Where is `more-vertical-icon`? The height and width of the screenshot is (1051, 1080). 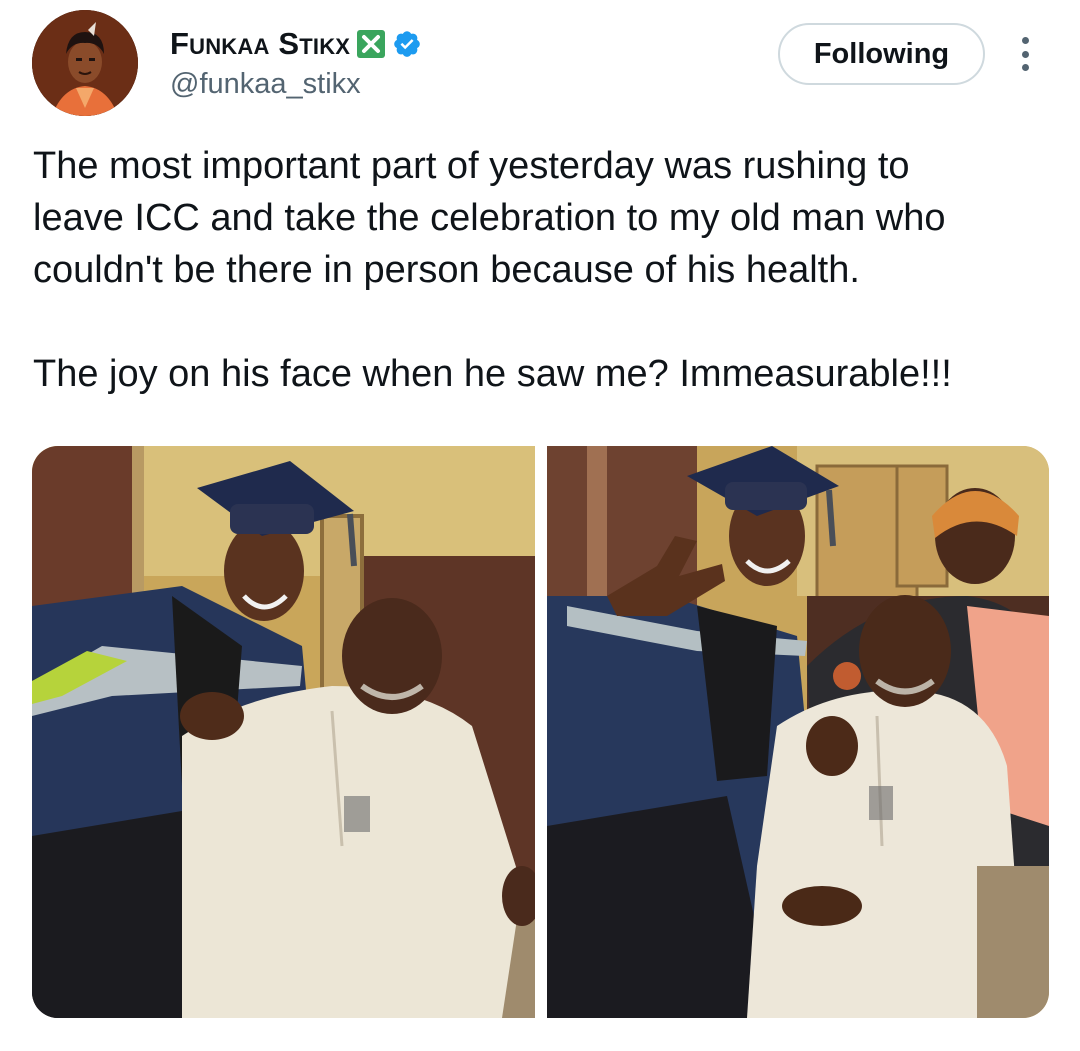
more-vertical-icon is located at coordinates (1025, 54).